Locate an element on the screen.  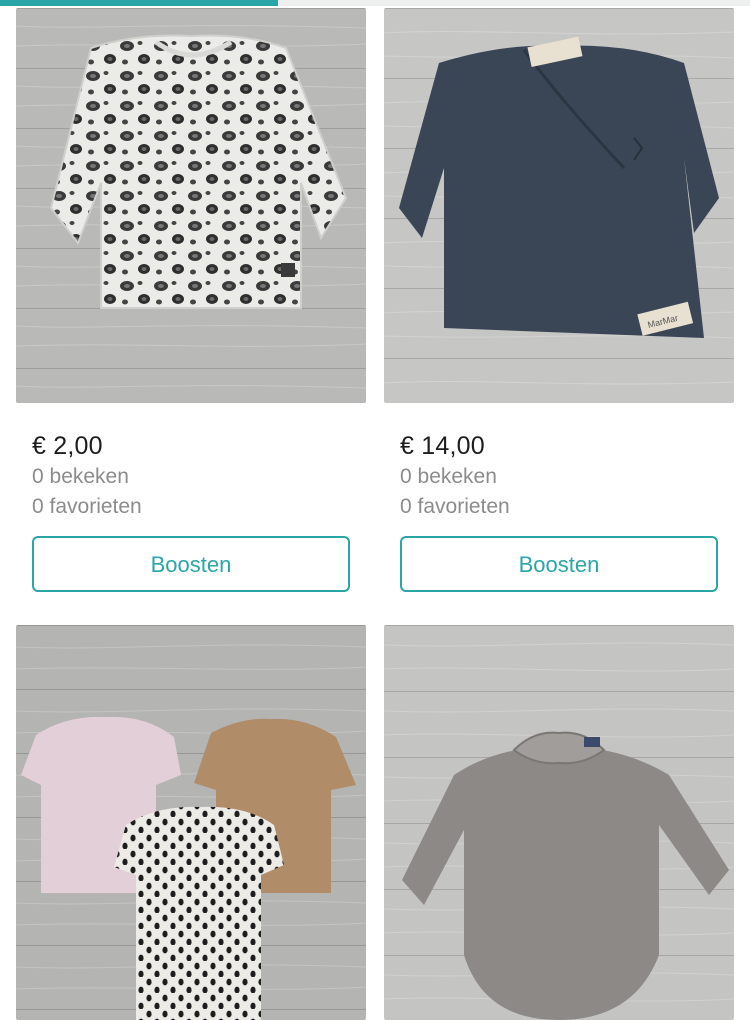
item-price: € 14,00 is located at coordinates (442, 446).